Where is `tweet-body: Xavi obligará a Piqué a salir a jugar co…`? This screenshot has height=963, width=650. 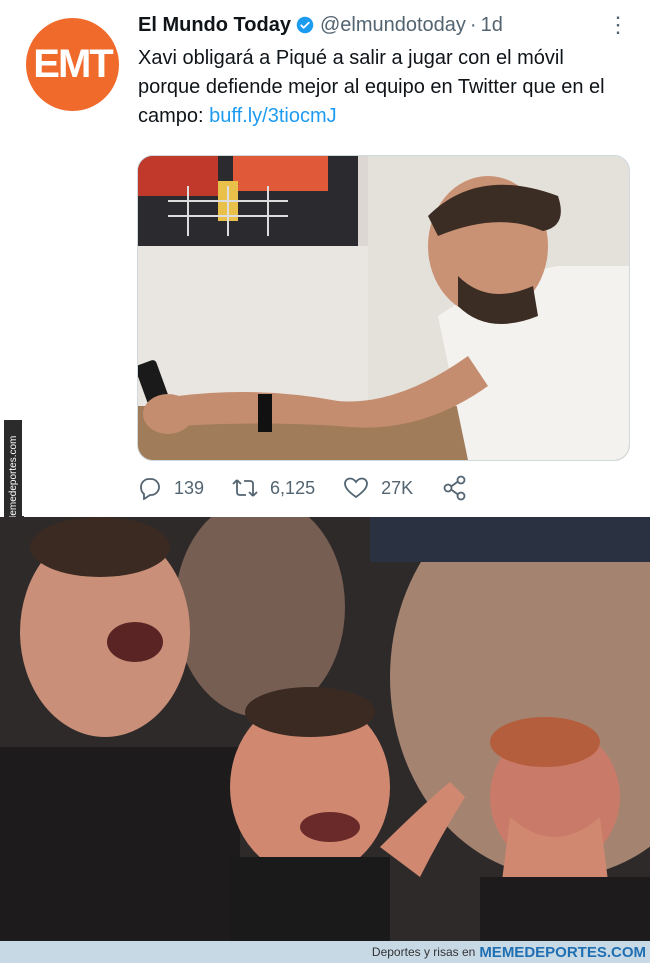
tweet-body: Xavi obligará a Piqué a salir a jugar co… is located at coordinates (371, 87).